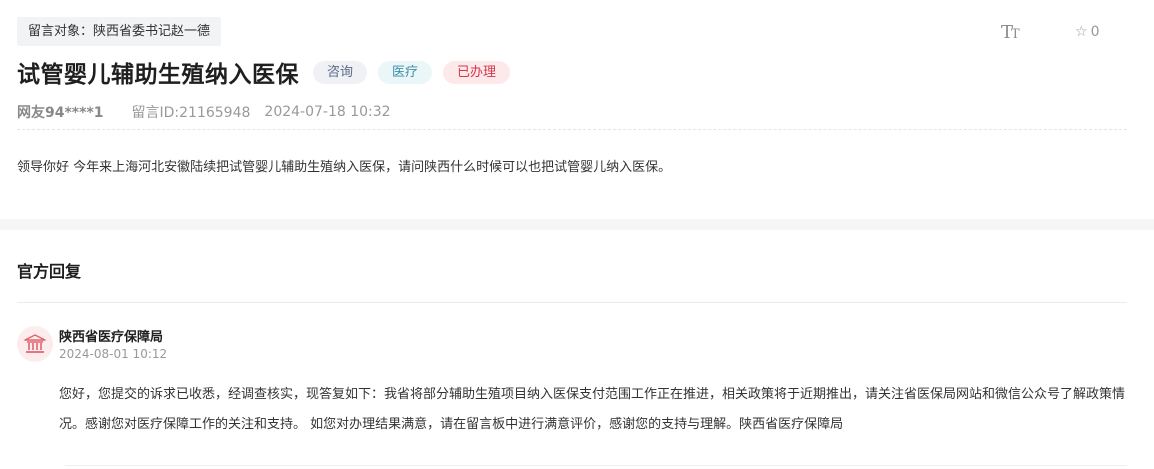  What do you see at coordinates (405, 72) in the screenshot?
I see `badge-category: 医疗` at bounding box center [405, 72].